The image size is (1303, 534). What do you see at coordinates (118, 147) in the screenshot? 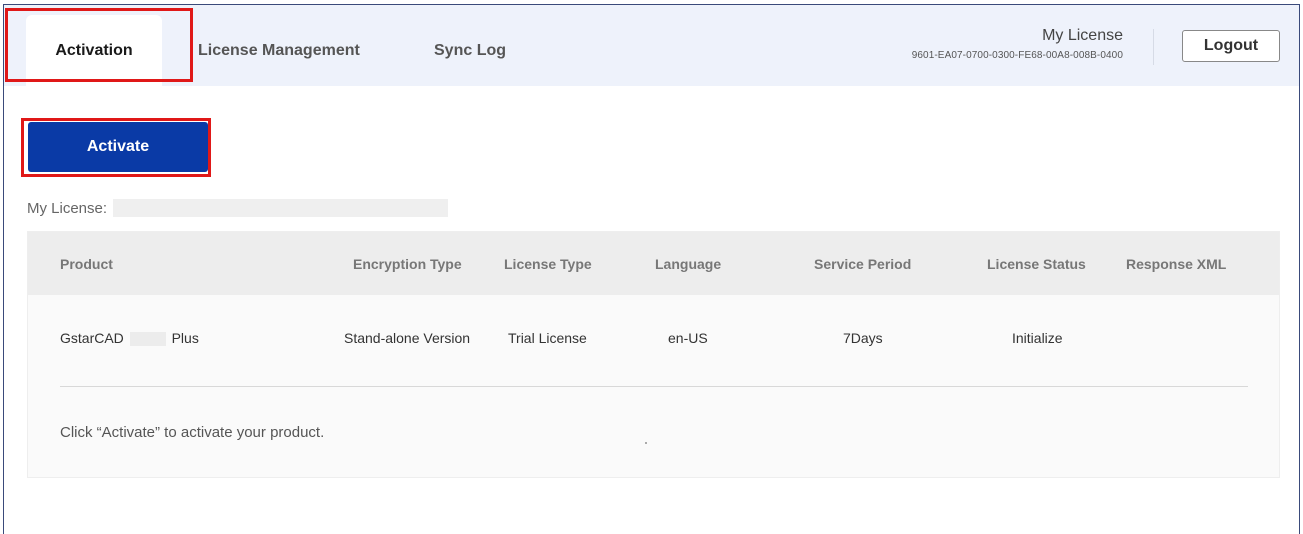
I see `activate-button: Activate` at bounding box center [118, 147].